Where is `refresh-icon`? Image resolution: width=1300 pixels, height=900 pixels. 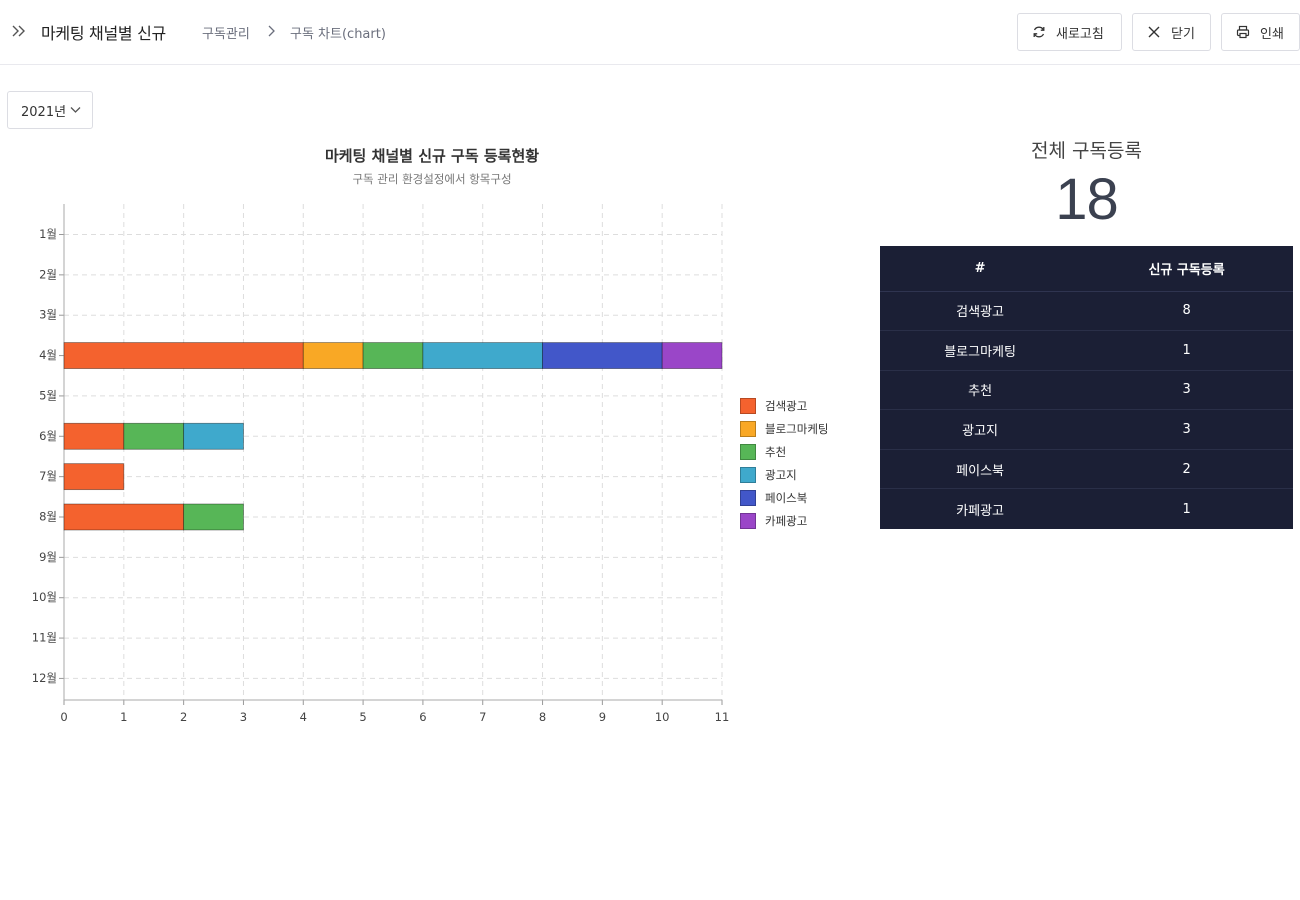
refresh-icon is located at coordinates (1039, 32).